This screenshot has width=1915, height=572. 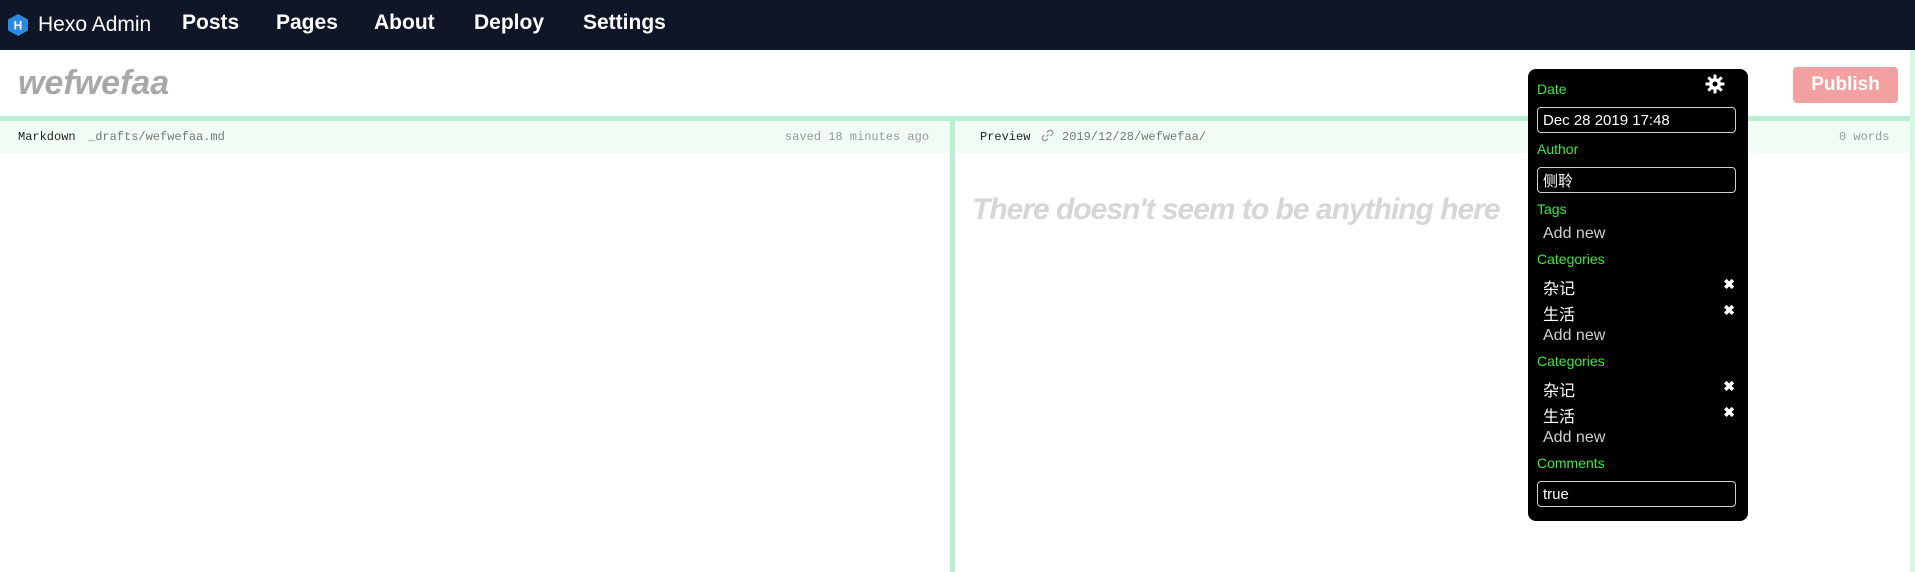 I want to click on save-status: saved 18 minutes ago, so click(x=857, y=137).